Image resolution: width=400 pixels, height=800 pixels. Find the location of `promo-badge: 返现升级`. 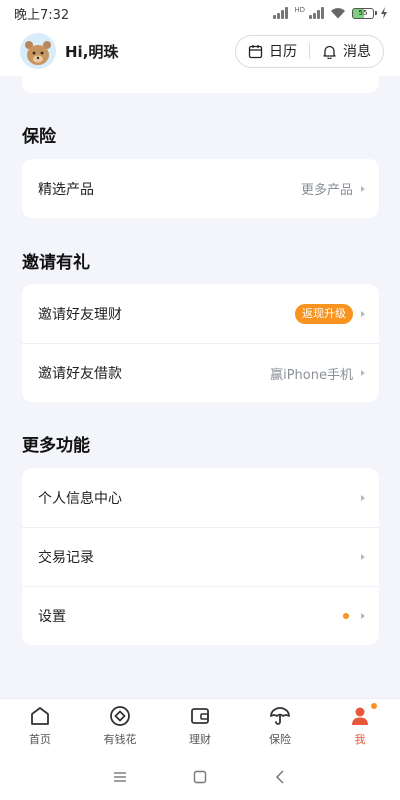

promo-badge: 返现升级 is located at coordinates (324, 313).